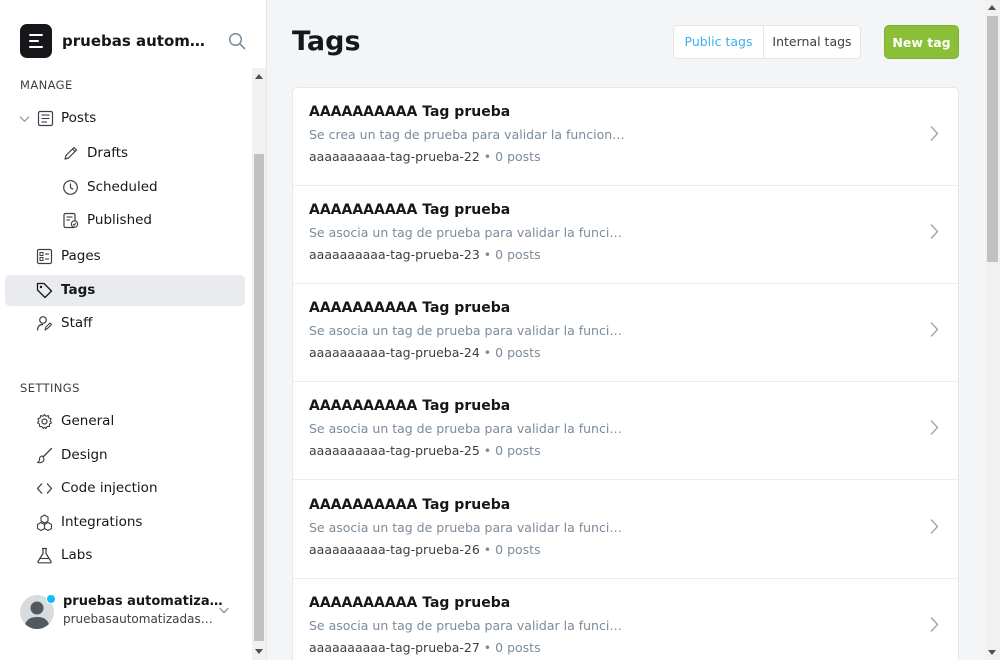 The image size is (1000, 660). I want to click on sidebar-header: pruebas automatizadas, so click(136, 41).